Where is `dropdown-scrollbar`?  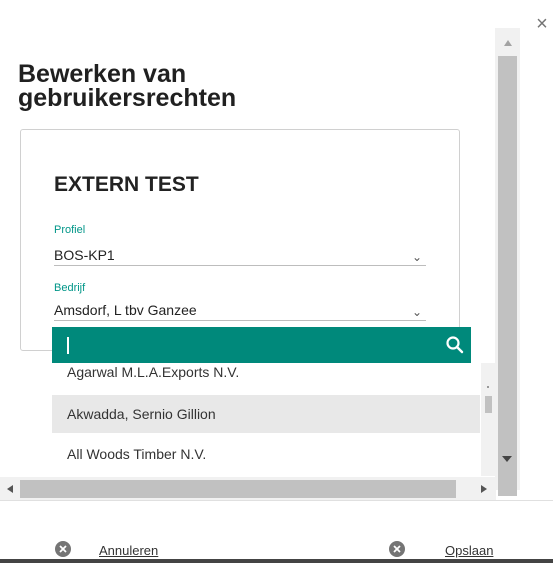 dropdown-scrollbar is located at coordinates (488, 419).